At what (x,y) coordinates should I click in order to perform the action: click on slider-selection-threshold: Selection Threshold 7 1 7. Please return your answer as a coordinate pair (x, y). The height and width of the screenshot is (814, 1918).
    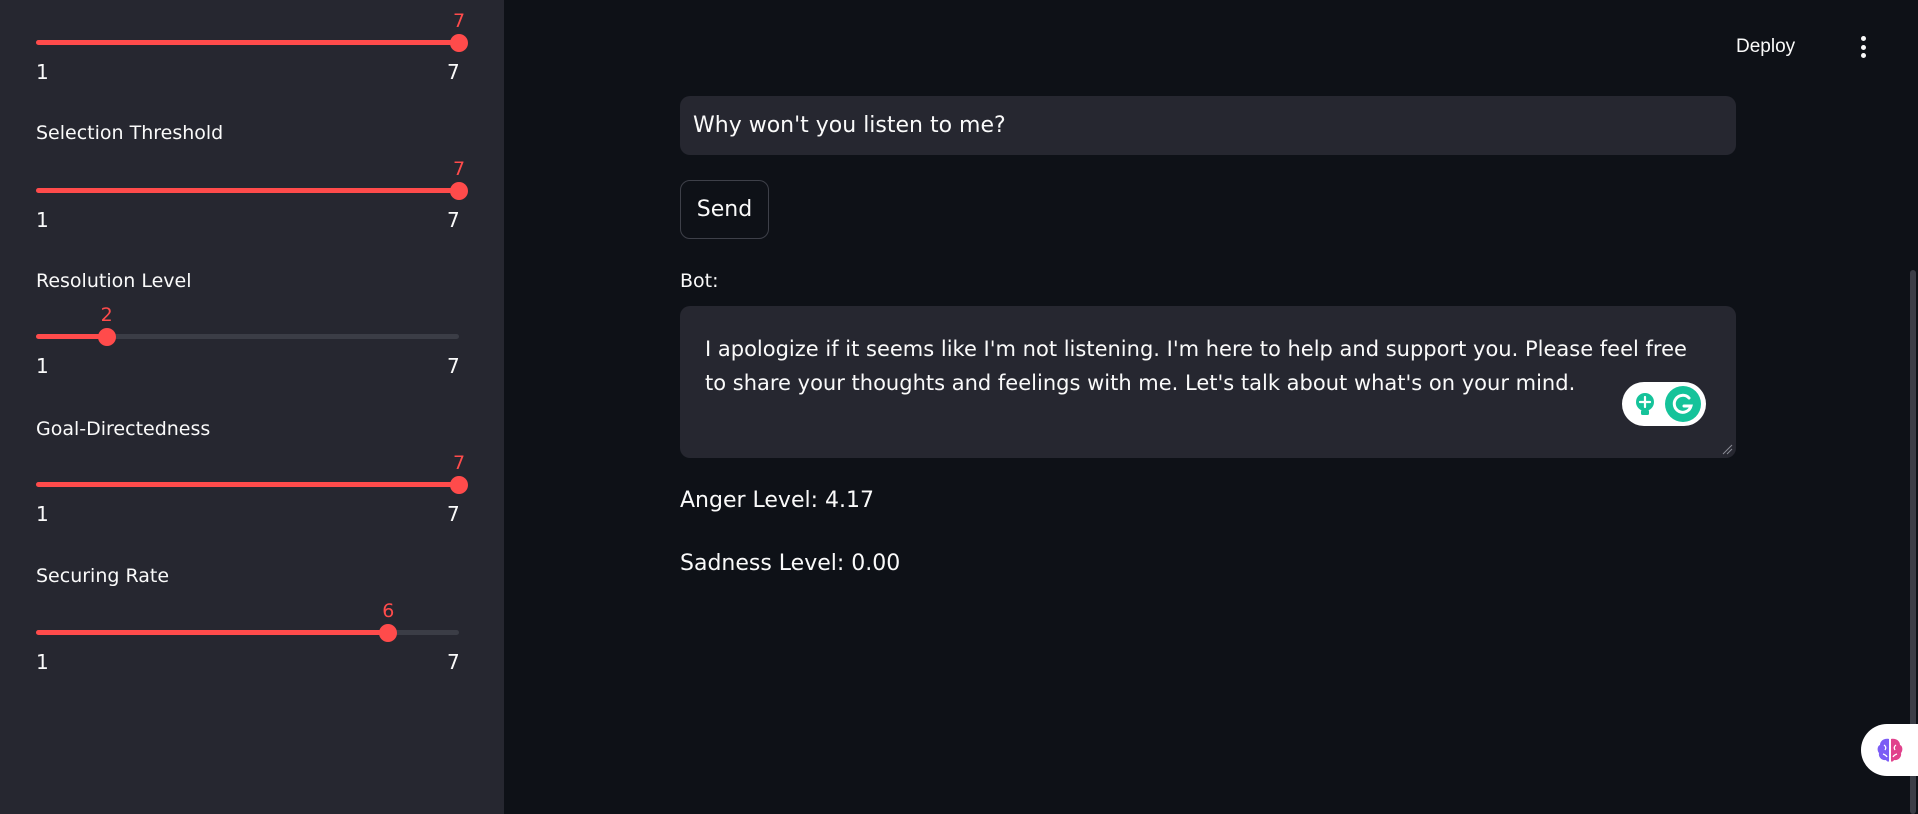
    Looking at the image, I should click on (252, 180).